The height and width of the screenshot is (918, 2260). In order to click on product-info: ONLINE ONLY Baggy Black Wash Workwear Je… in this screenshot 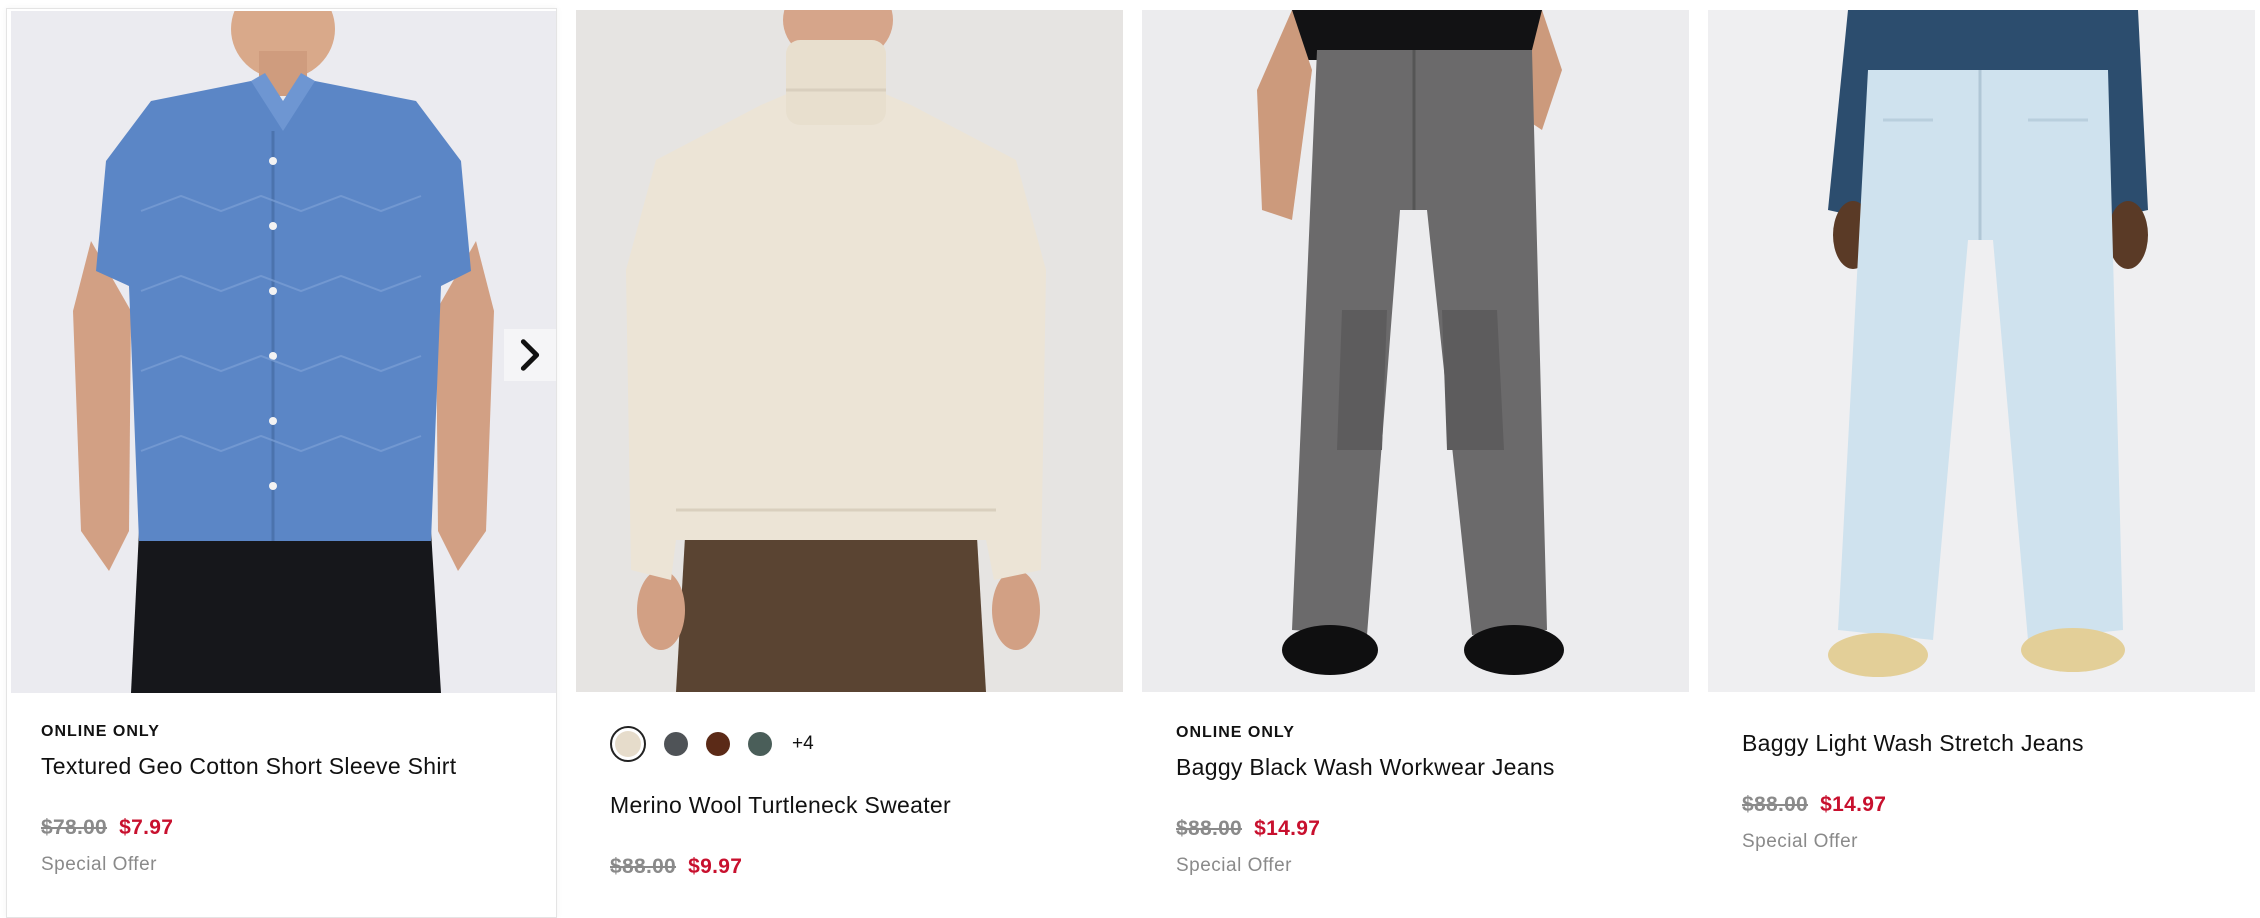, I will do `click(1422, 800)`.